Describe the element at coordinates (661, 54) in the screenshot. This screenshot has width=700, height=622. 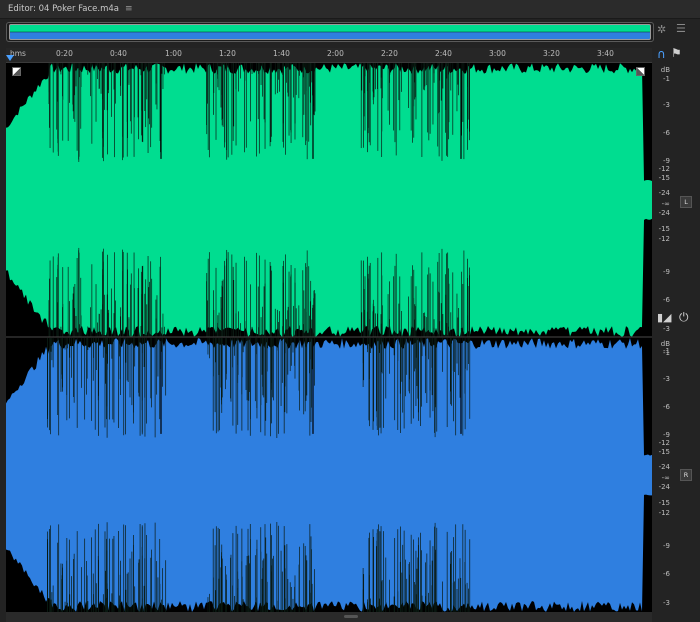
I see `magnet-icon: ∩` at that location.